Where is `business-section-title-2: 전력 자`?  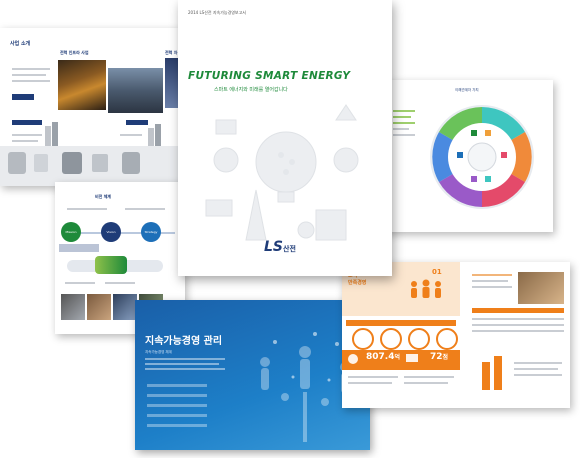 business-section-title-2: 전력 자 is located at coordinates (171, 52).